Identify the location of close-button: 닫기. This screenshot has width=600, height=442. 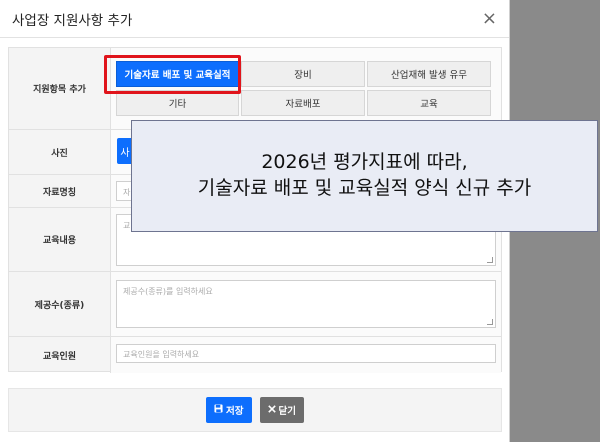
(281, 410).